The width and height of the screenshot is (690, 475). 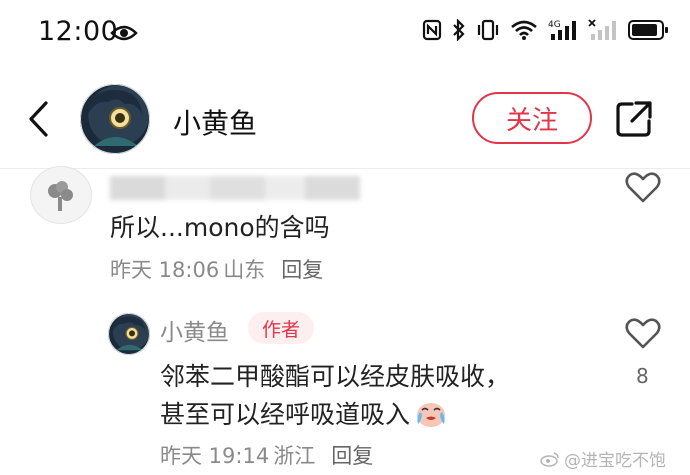 What do you see at coordinates (549, 459) in the screenshot?
I see `weibo-icon` at bounding box center [549, 459].